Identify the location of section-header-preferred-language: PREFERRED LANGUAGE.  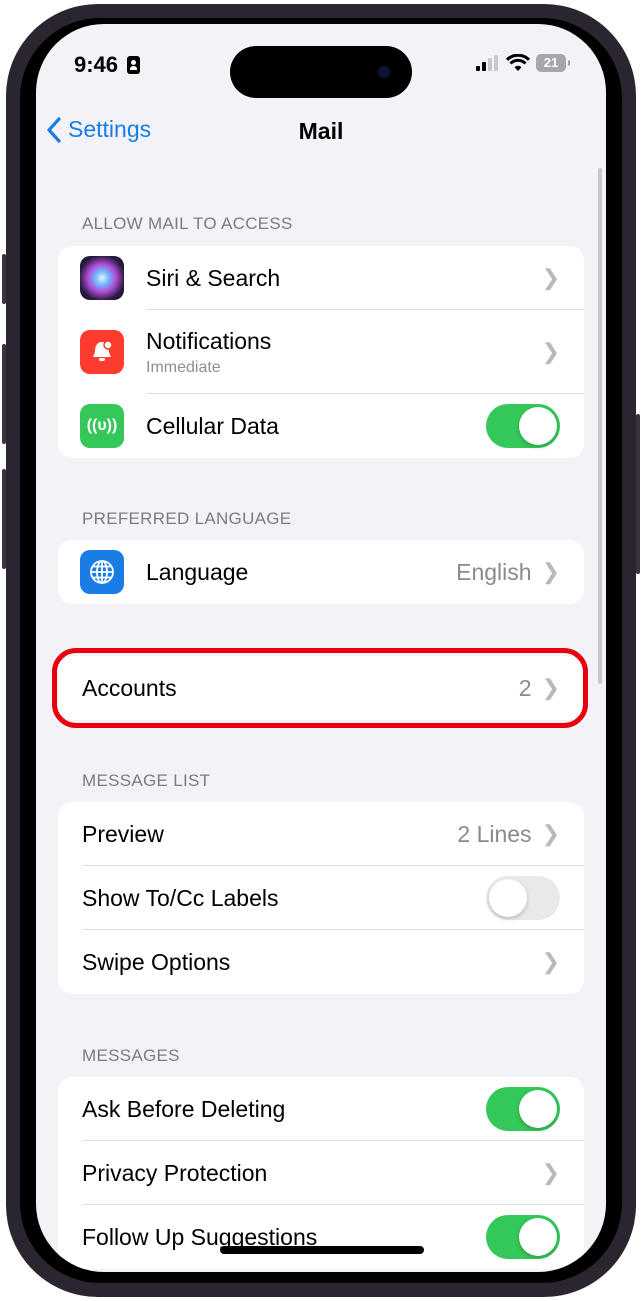
(187, 518).